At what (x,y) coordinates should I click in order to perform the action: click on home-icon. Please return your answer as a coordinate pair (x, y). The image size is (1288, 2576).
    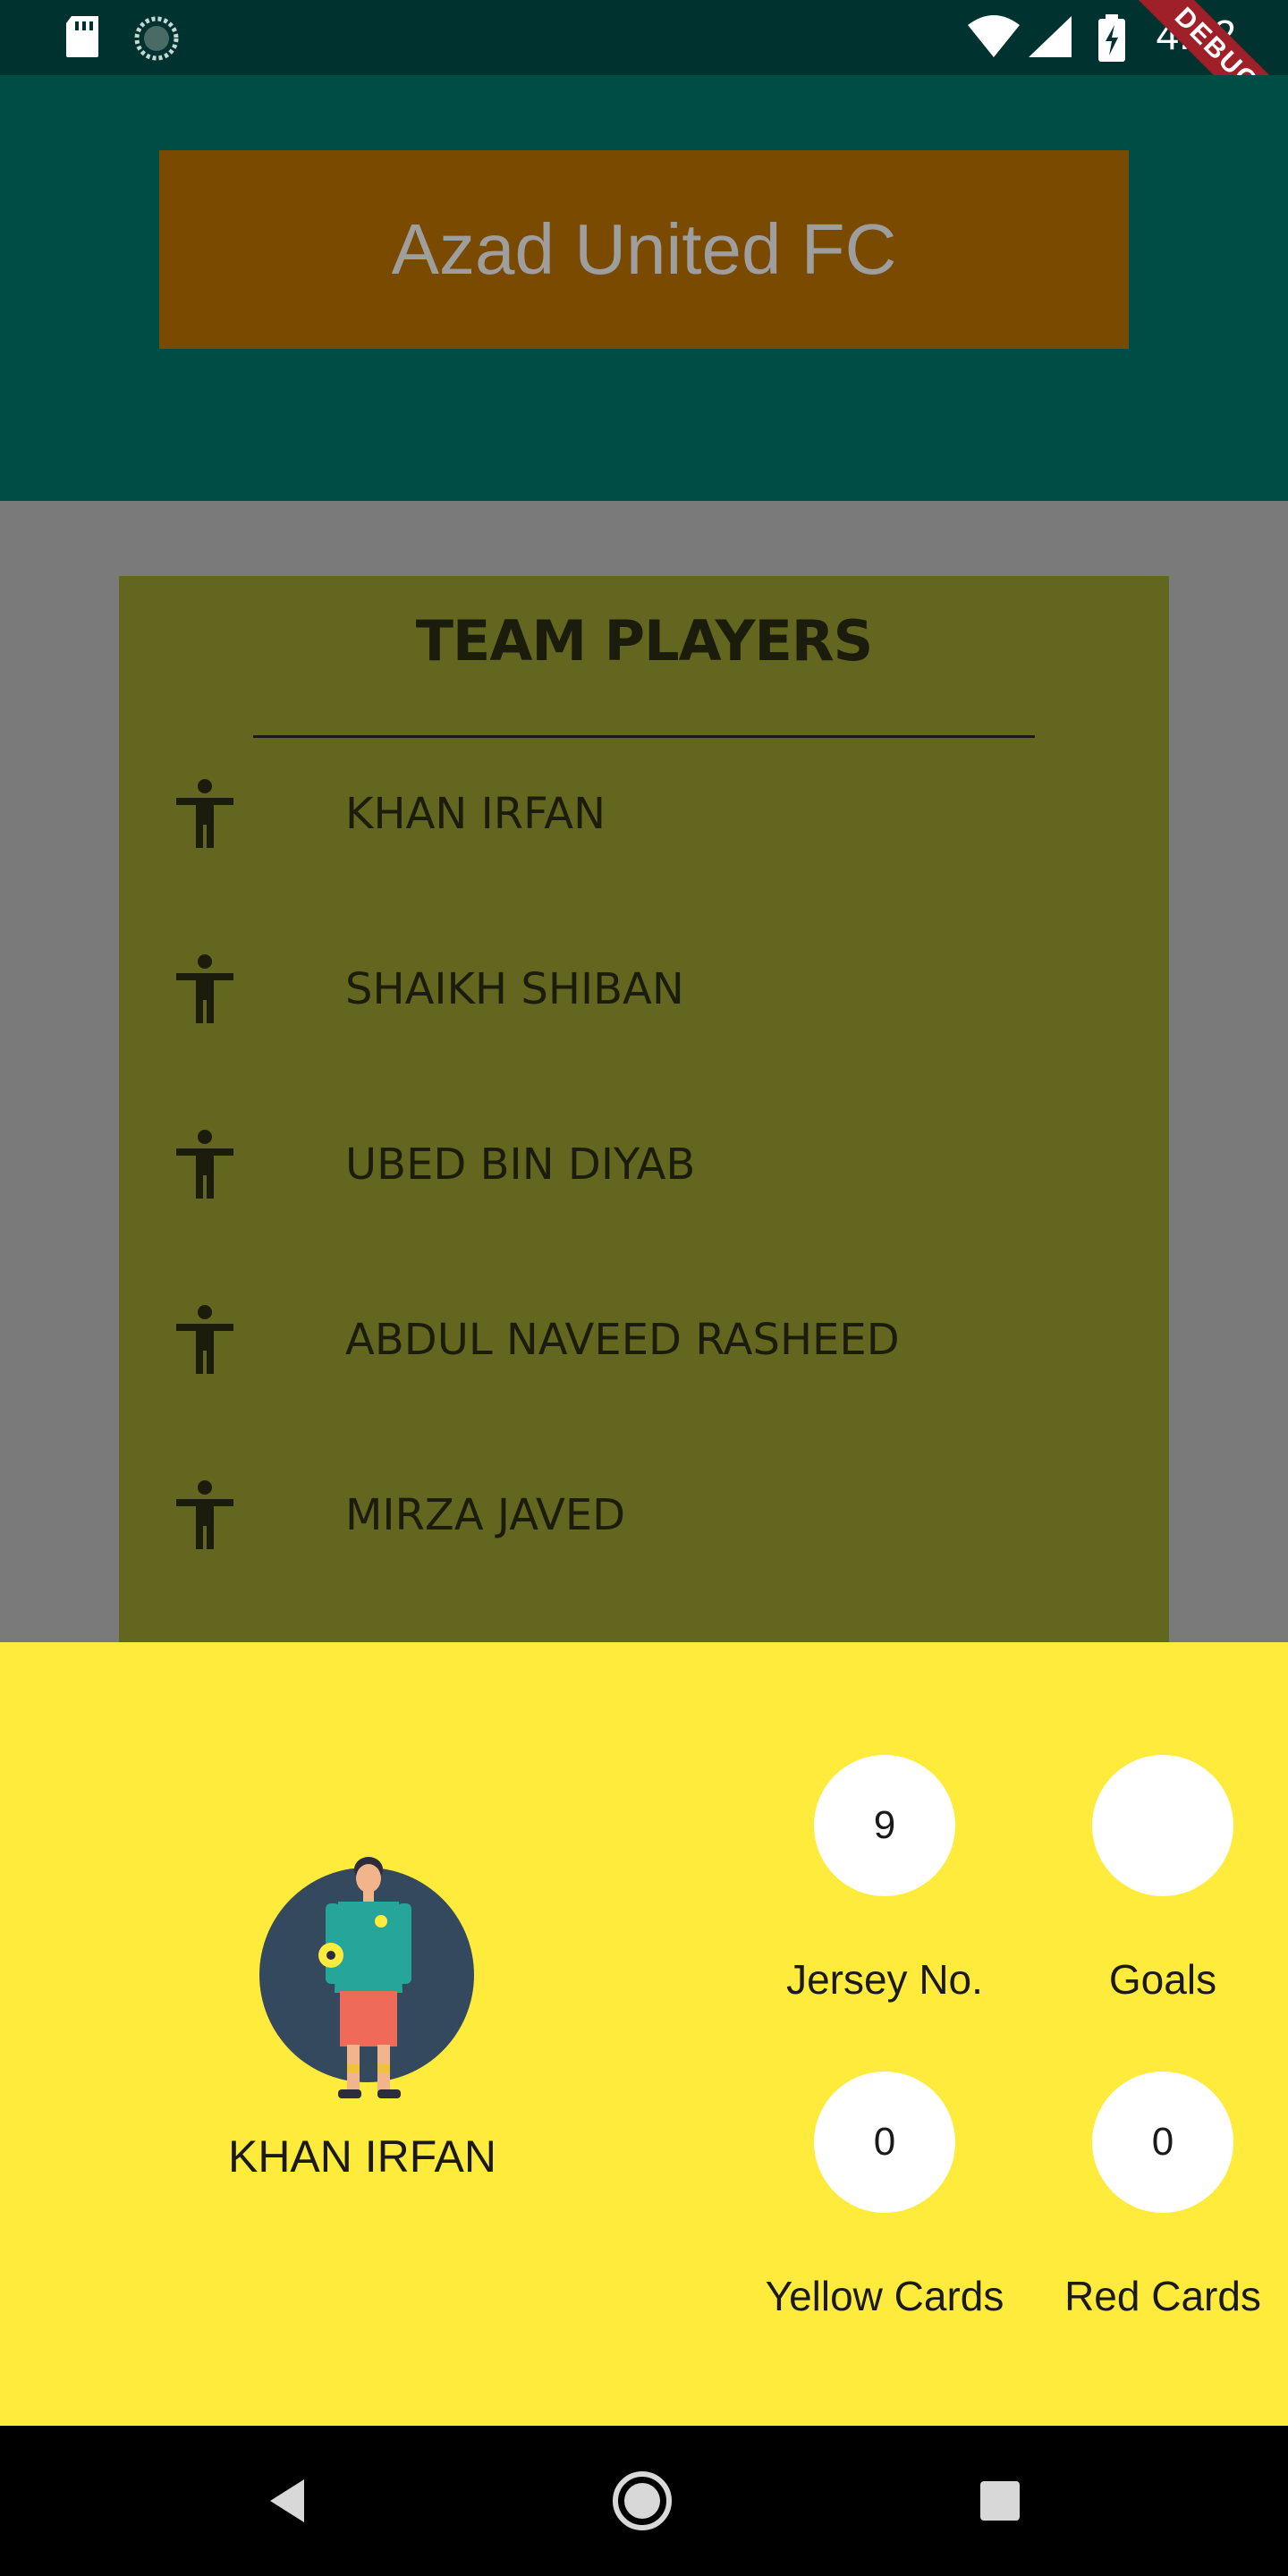
    Looking at the image, I should click on (642, 2501).